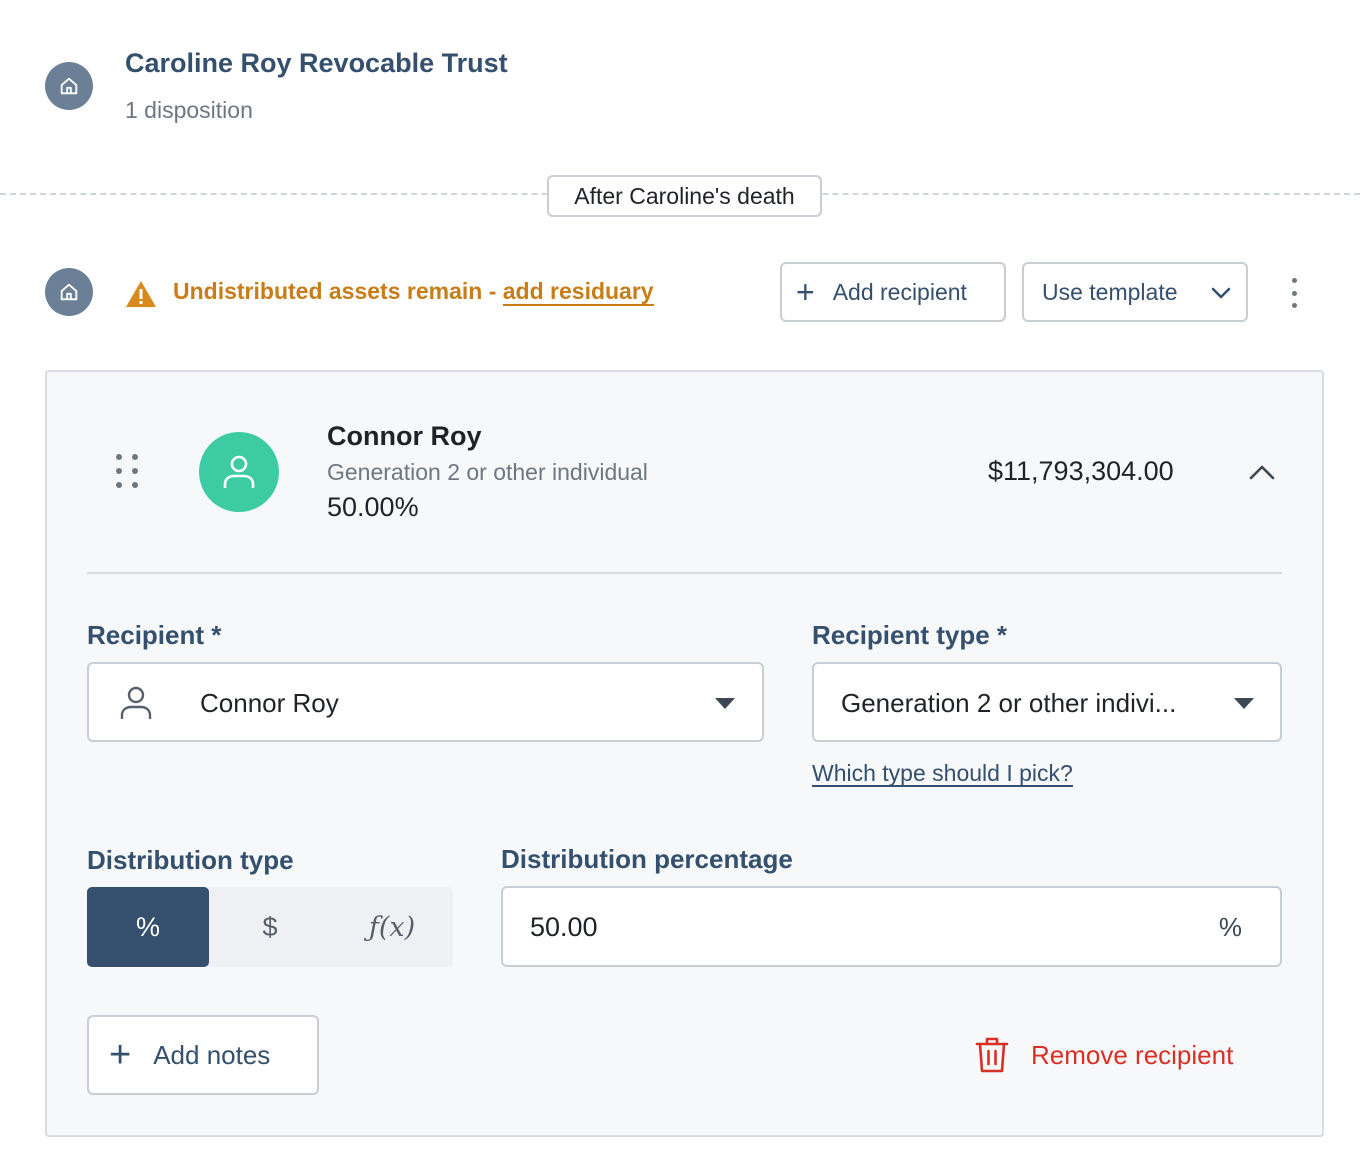 This screenshot has width=1360, height=1154. Describe the element at coordinates (992, 1055) in the screenshot. I see `trash-icon` at that location.